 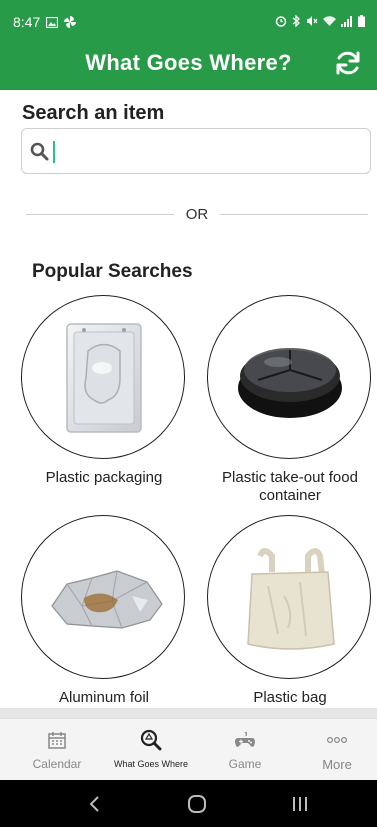 I want to click on bottom-tab-bar: Calendar What Goes Where Game More, so click(x=188, y=749).